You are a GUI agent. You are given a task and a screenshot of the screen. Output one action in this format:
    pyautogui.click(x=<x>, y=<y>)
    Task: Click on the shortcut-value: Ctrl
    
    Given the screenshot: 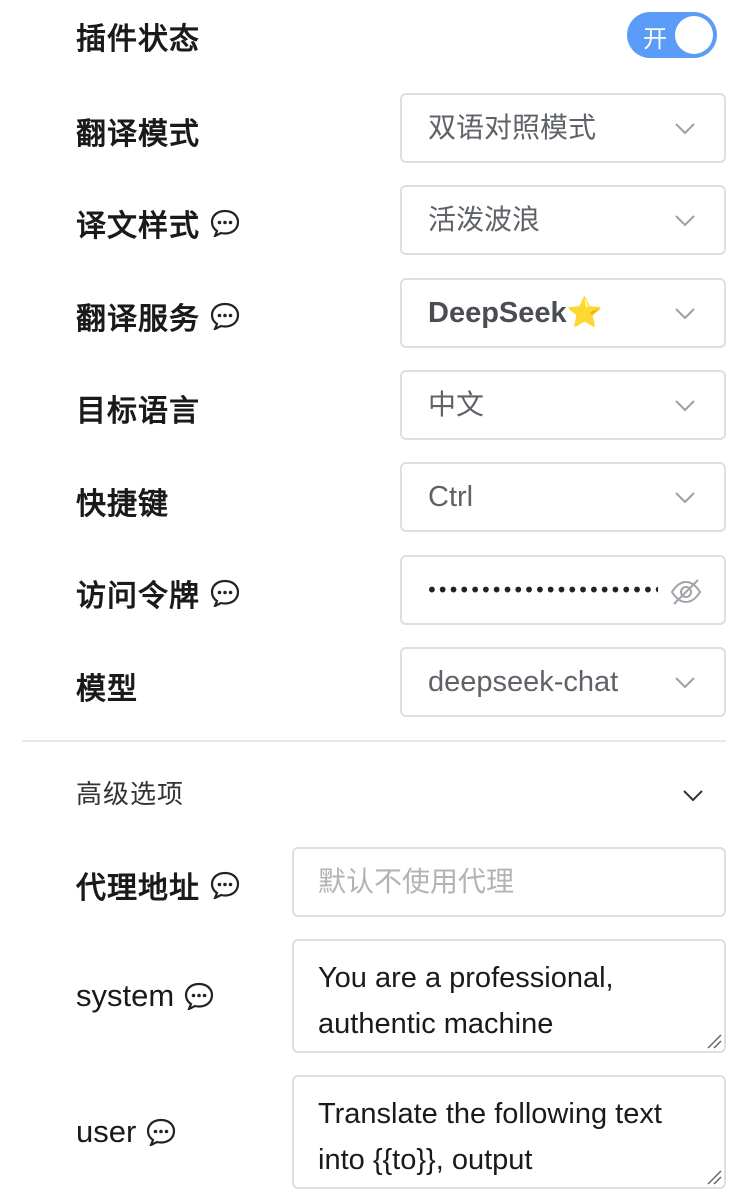 What is the action you would take?
    pyautogui.click(x=451, y=497)
    